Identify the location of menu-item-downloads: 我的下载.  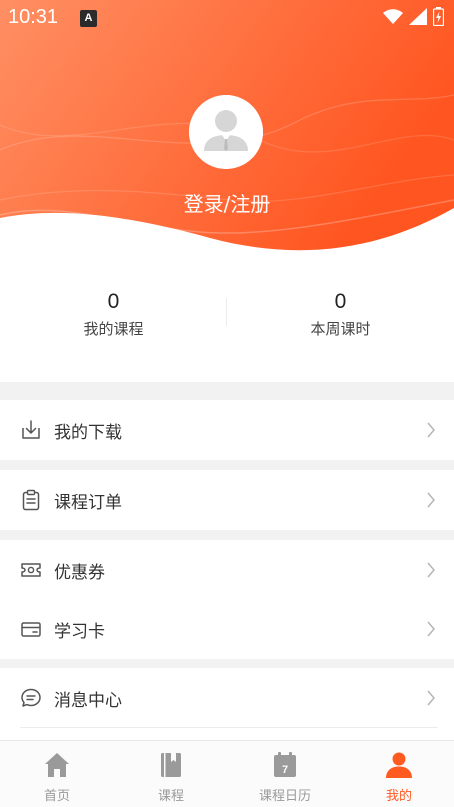
(227, 430).